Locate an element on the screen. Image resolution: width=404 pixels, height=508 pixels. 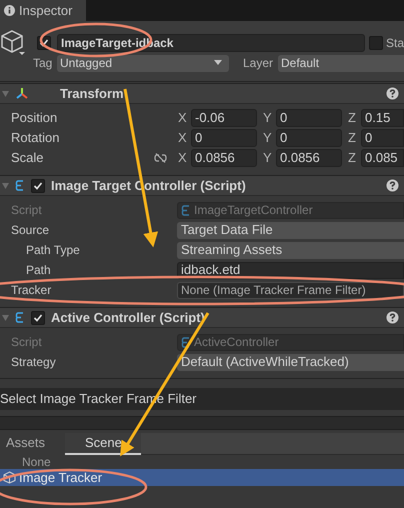
field-label: Source is located at coordinates (30, 230).